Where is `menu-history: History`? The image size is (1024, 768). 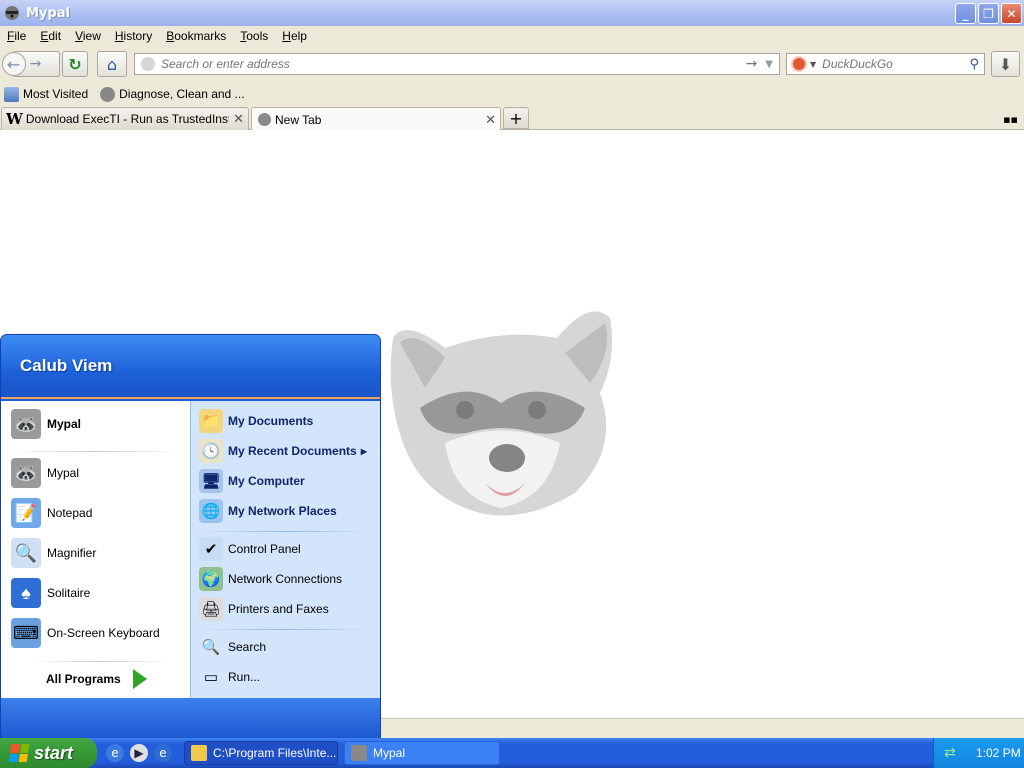 menu-history: History is located at coordinates (133, 36).